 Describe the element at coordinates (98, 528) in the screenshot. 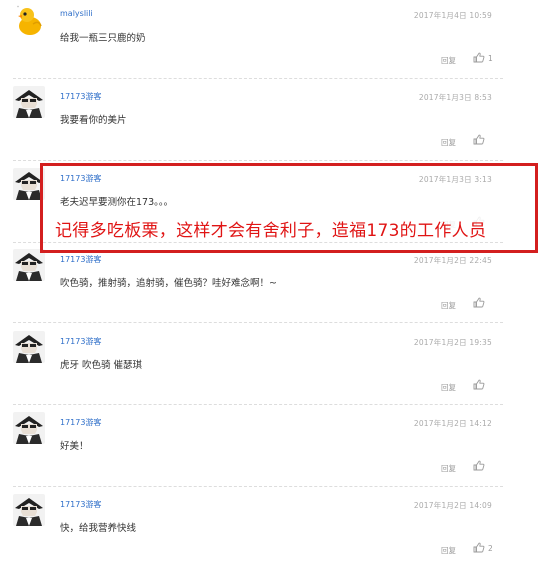

I see `comment-text: 快，给我营养快线` at that location.